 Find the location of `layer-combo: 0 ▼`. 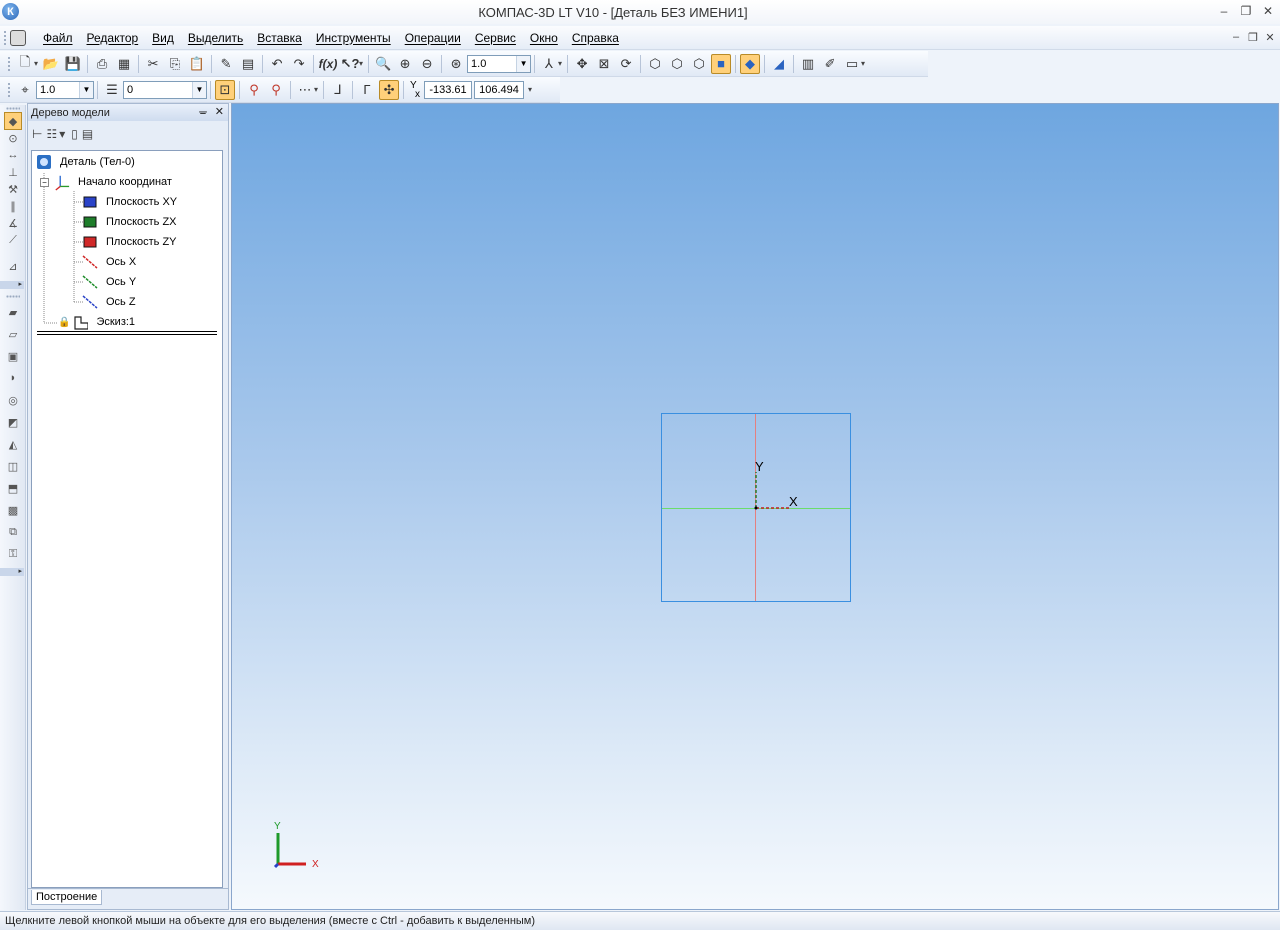

layer-combo: 0 ▼ is located at coordinates (165, 89).